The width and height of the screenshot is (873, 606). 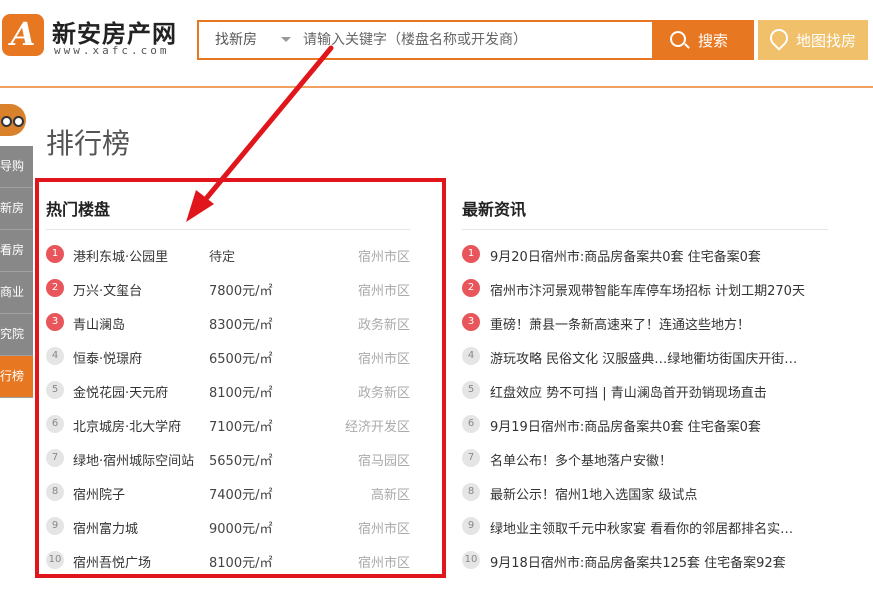 I want to click on list-item: 1 9月20日宿州市:商品房备案共0套 住宅备案0套, so click(x=647, y=254).